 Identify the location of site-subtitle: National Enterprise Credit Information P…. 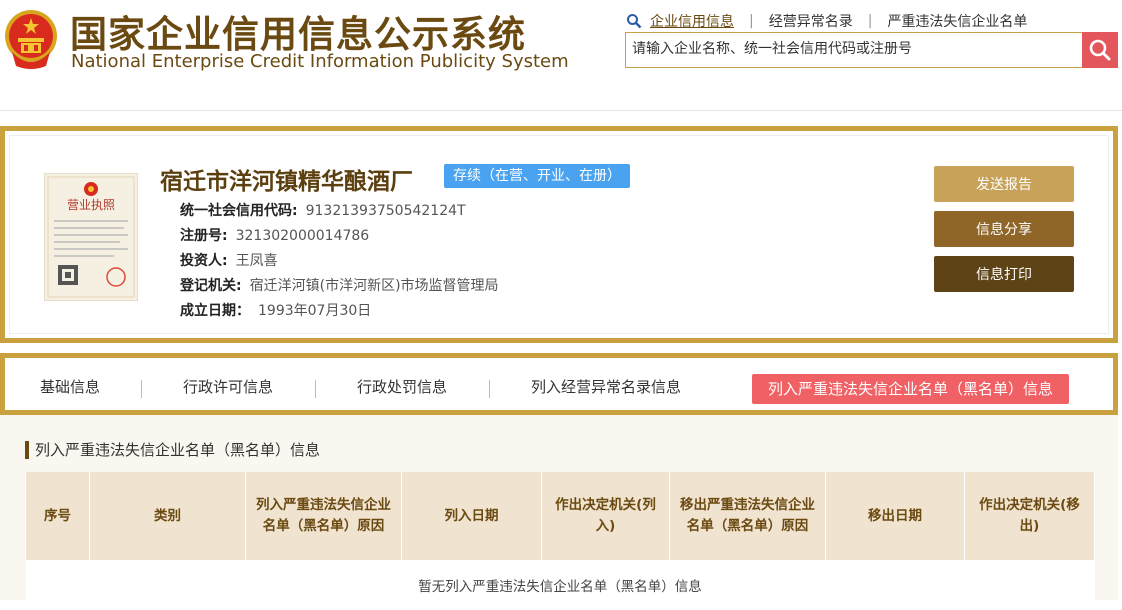
(320, 61).